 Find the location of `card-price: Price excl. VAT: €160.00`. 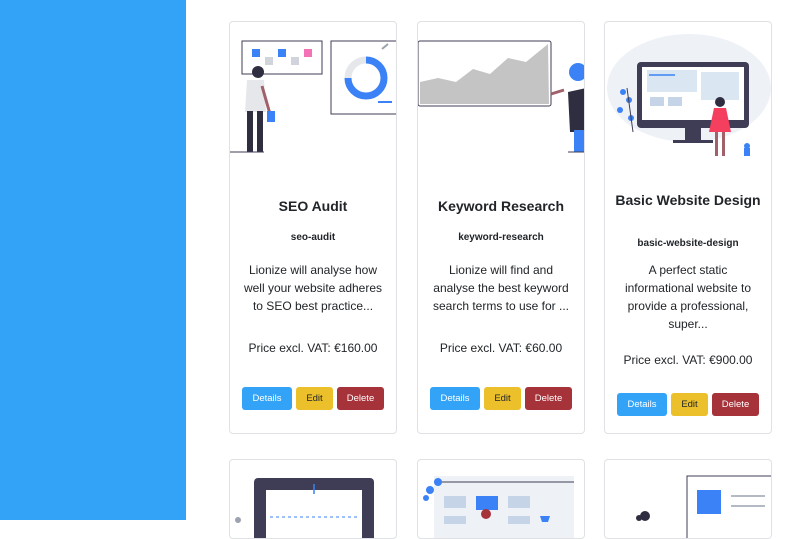

card-price: Price excl. VAT: €160.00 is located at coordinates (313, 348).